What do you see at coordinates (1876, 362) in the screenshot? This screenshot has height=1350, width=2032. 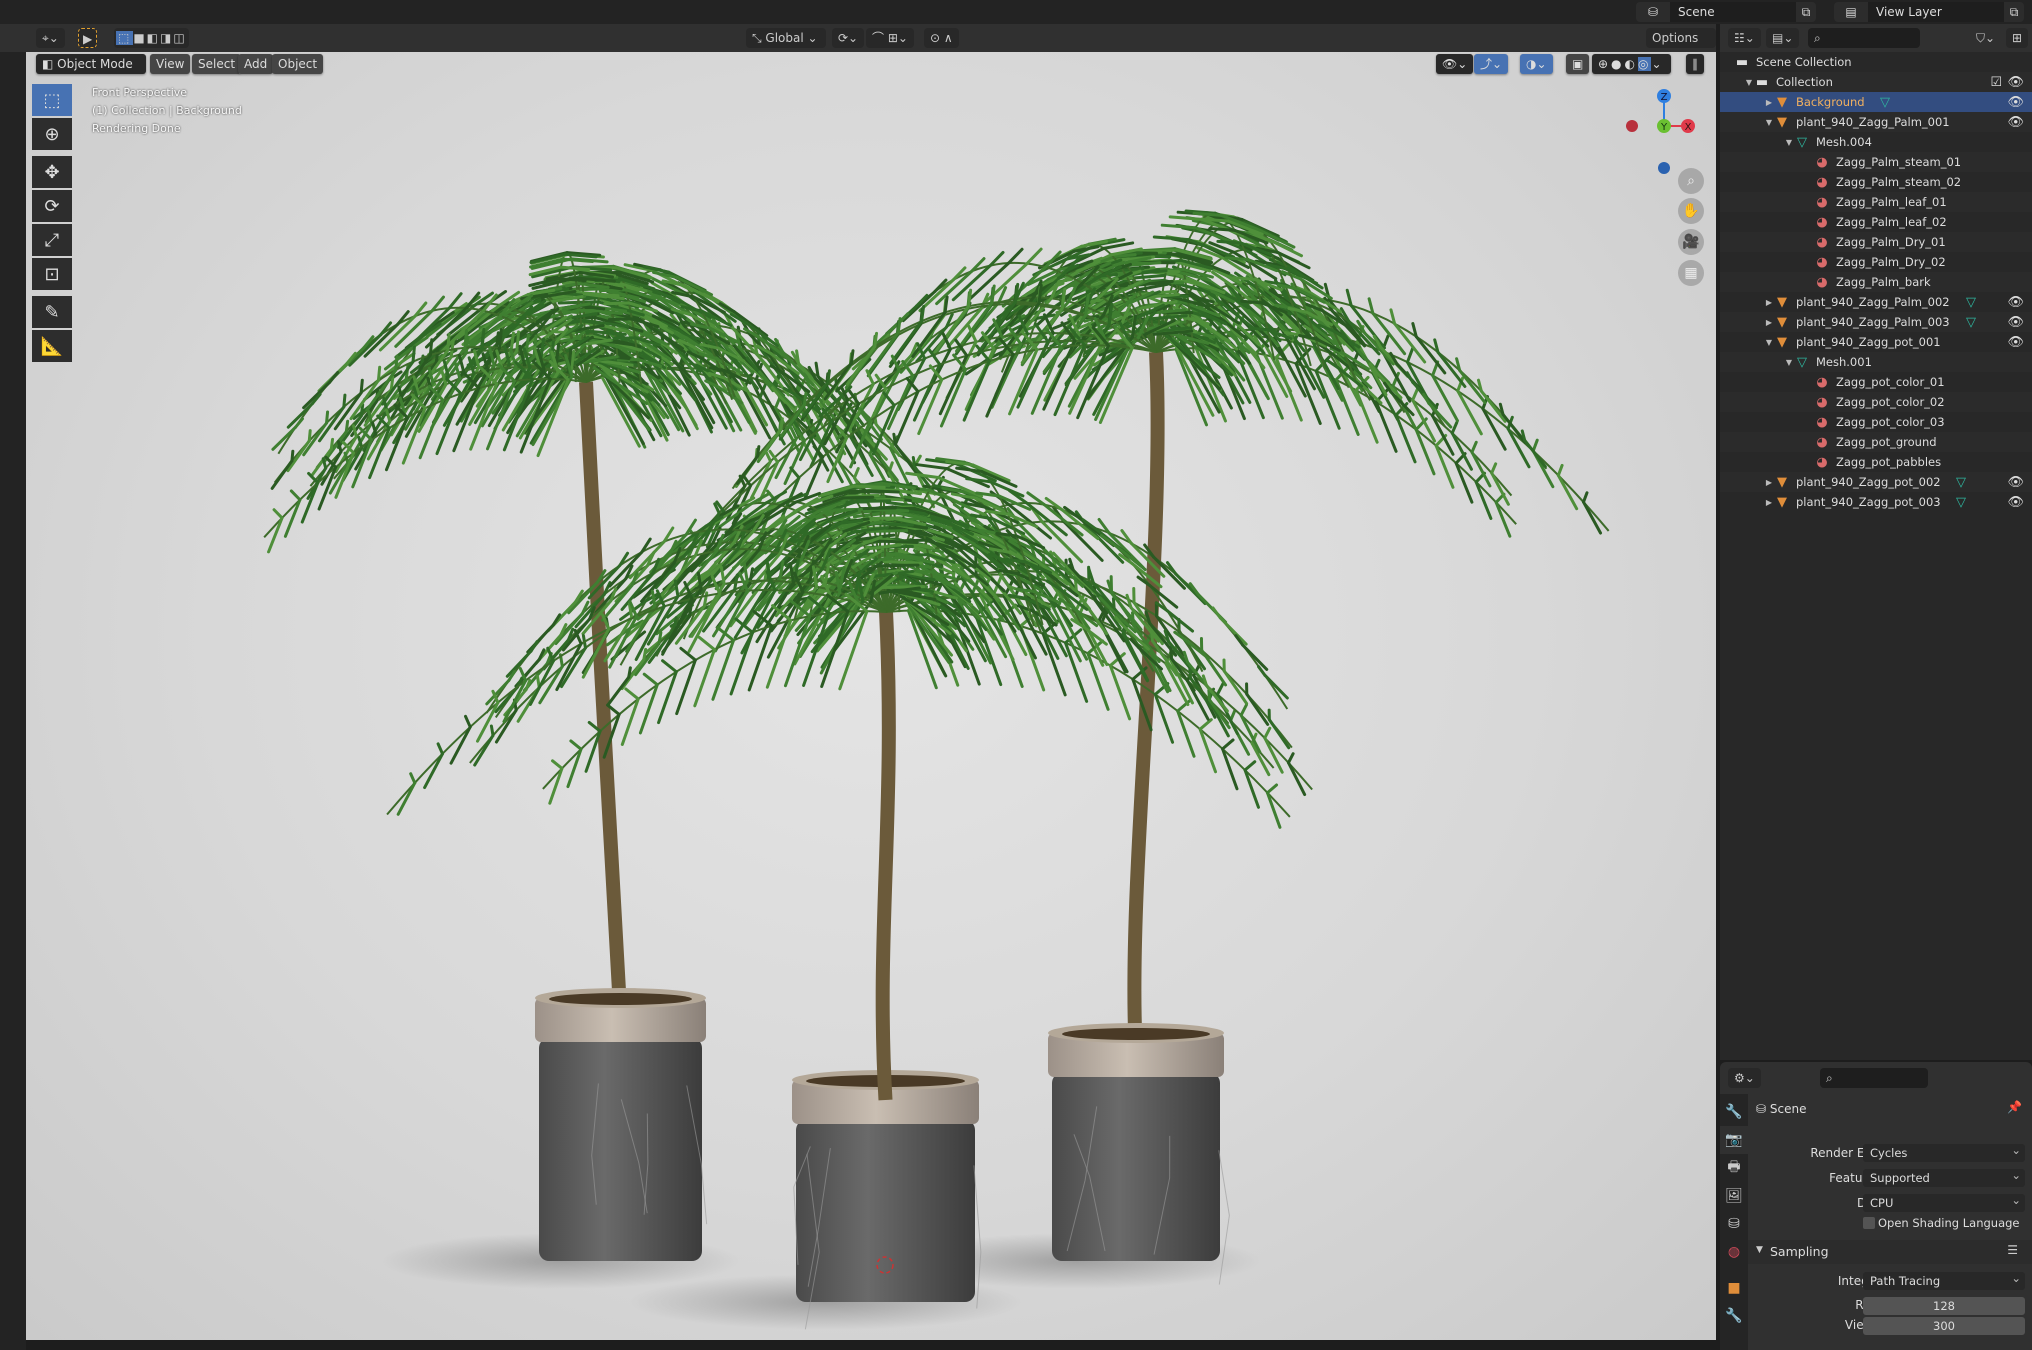 I see `outliner-row: ▼ ▽ Mesh.001` at bounding box center [1876, 362].